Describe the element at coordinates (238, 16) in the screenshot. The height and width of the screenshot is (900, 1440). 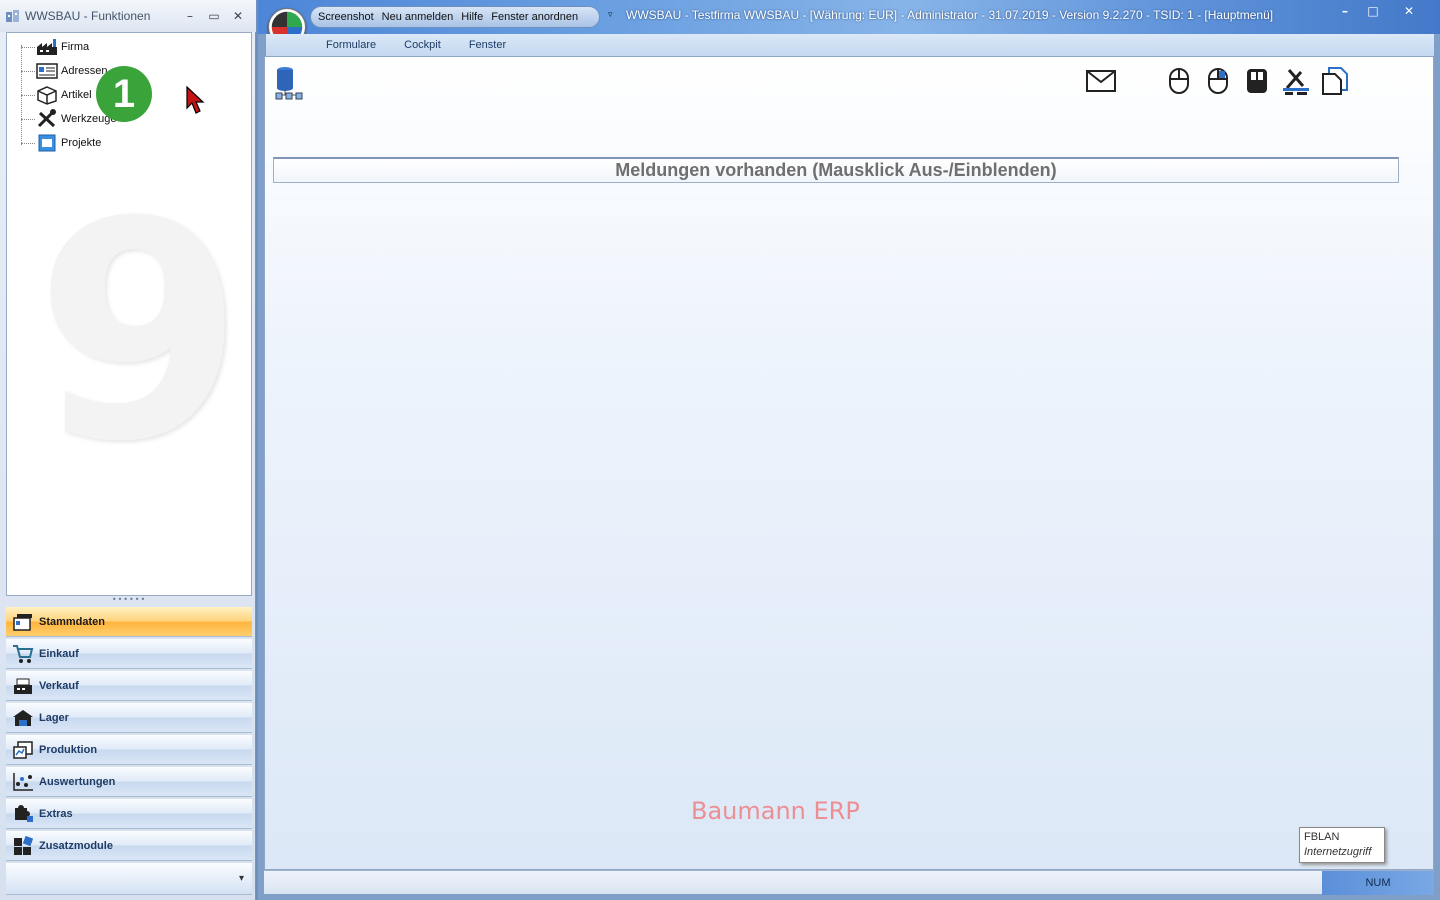
I see `close-button: ✕` at that location.